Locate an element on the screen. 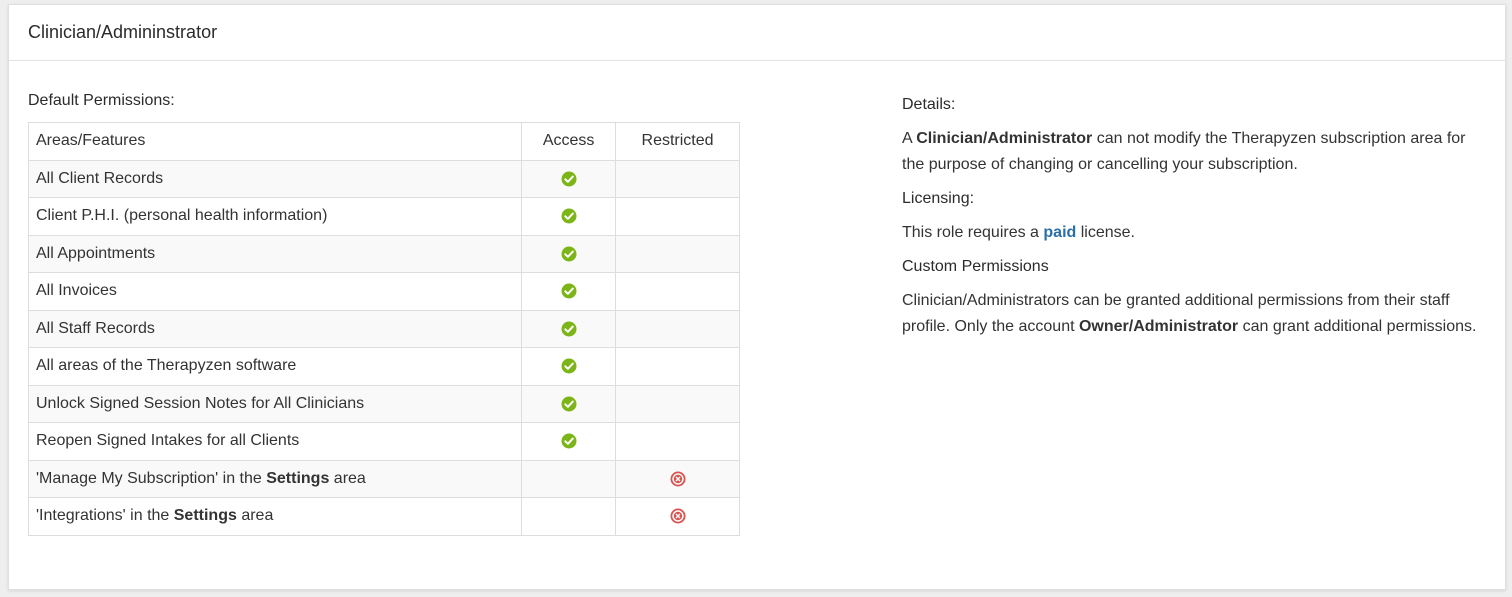  table-row: All Invoices is located at coordinates (383, 291).